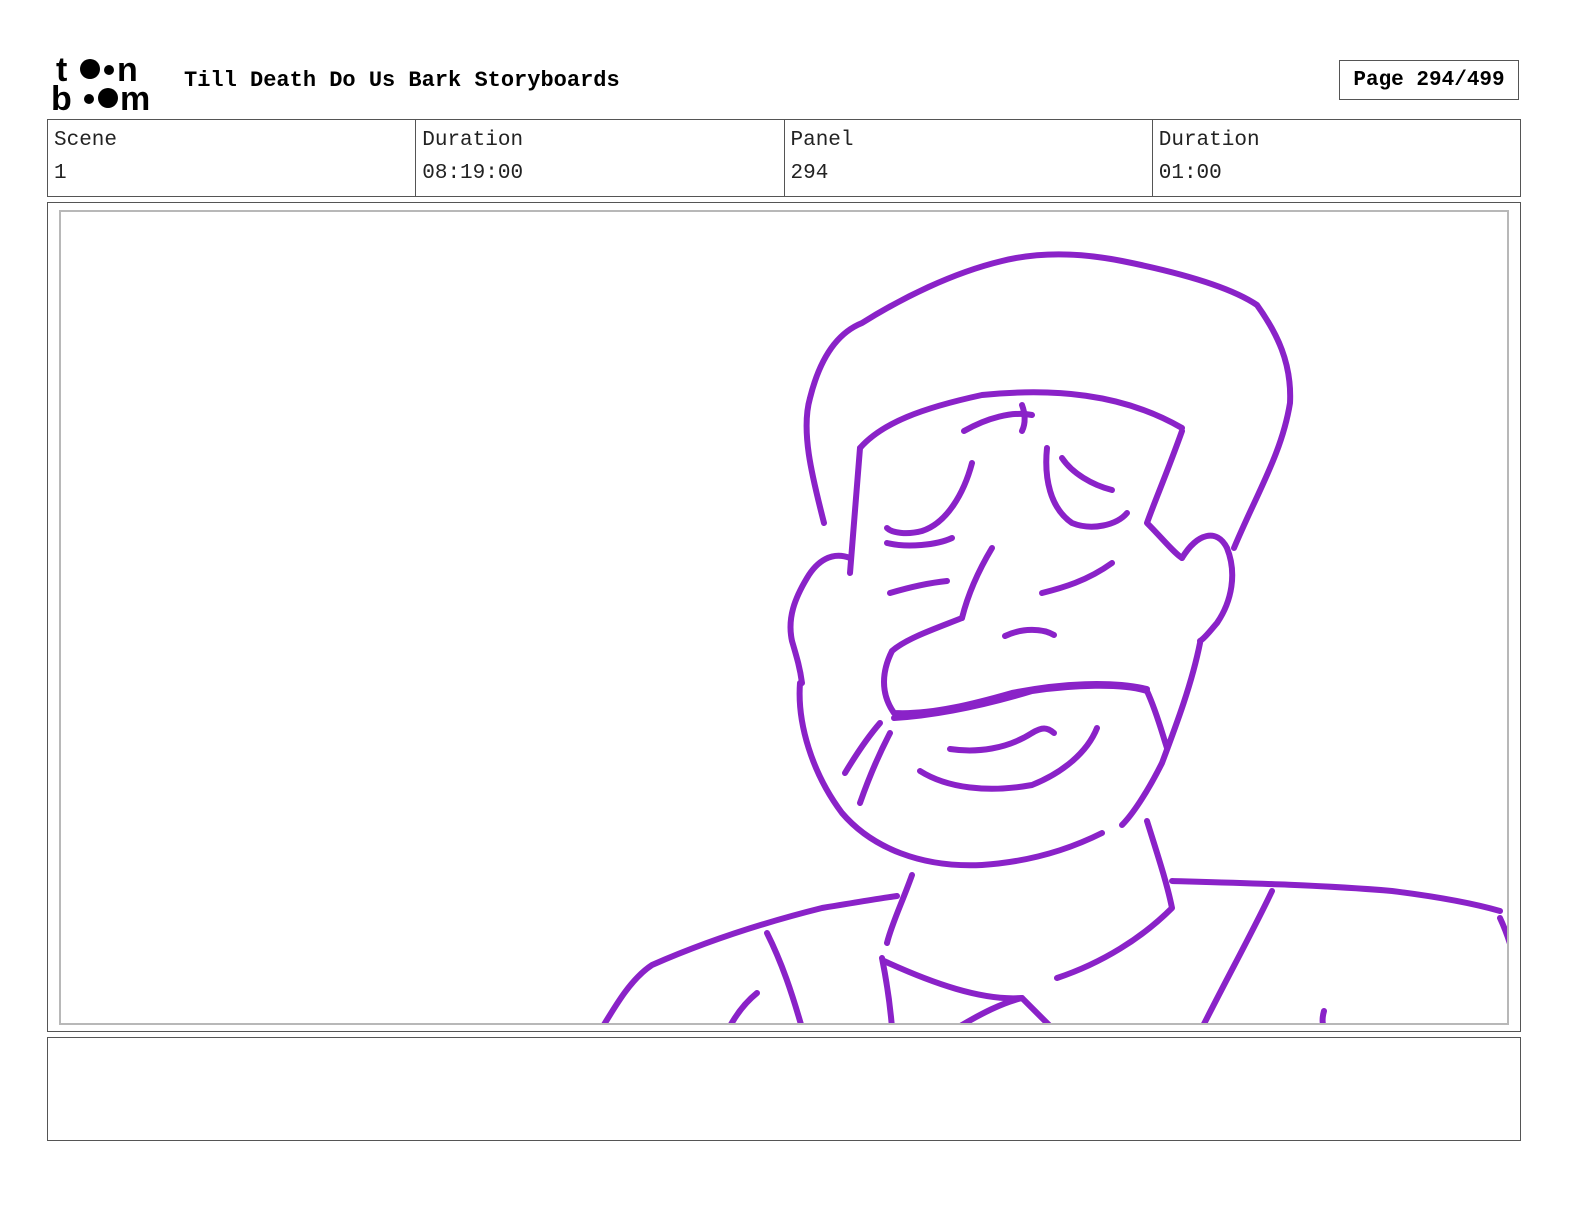  Describe the element at coordinates (822, 140) in the screenshot. I see `panel-label: Panel` at that location.